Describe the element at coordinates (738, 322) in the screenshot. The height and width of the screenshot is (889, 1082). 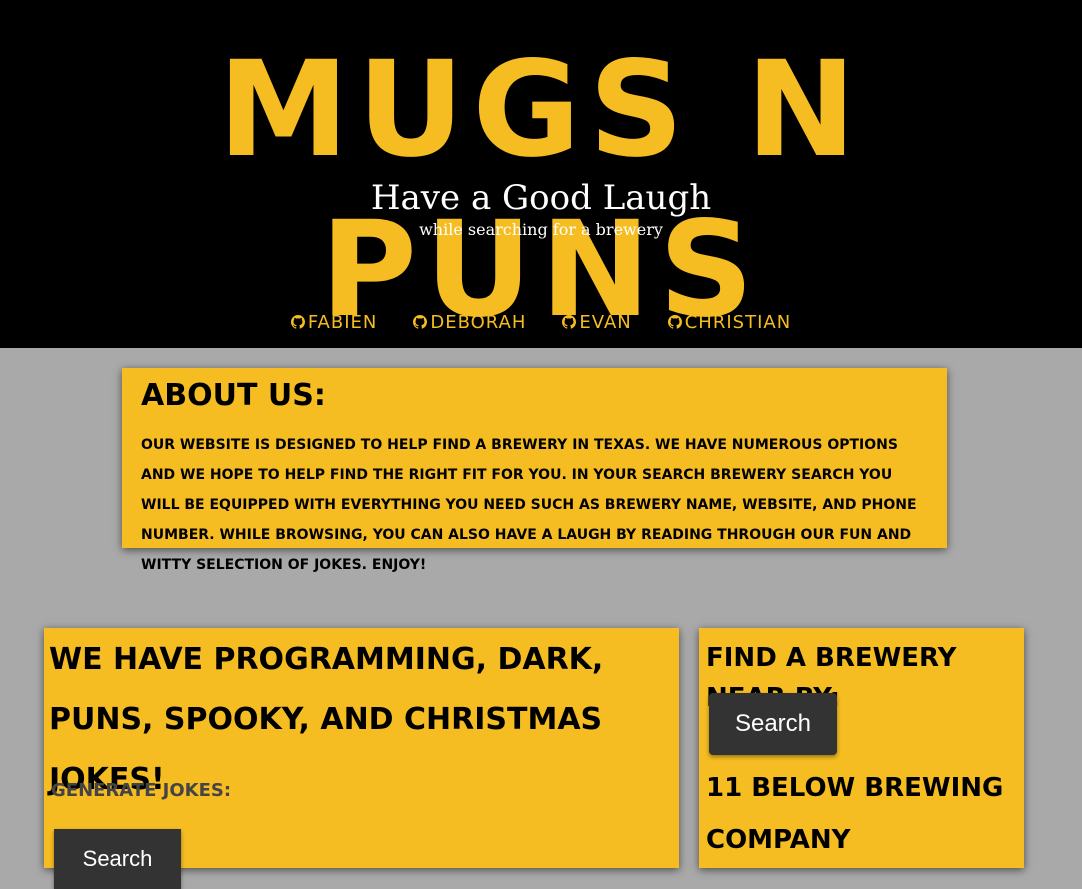
I see `nav-label: Christian` at that location.